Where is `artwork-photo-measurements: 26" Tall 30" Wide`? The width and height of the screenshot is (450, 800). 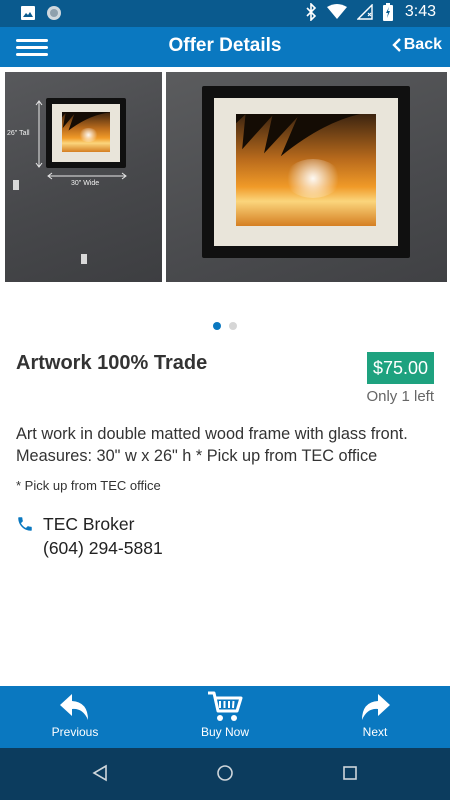
artwork-photo-measurements: 26" Tall 30" Wide is located at coordinates (83, 177).